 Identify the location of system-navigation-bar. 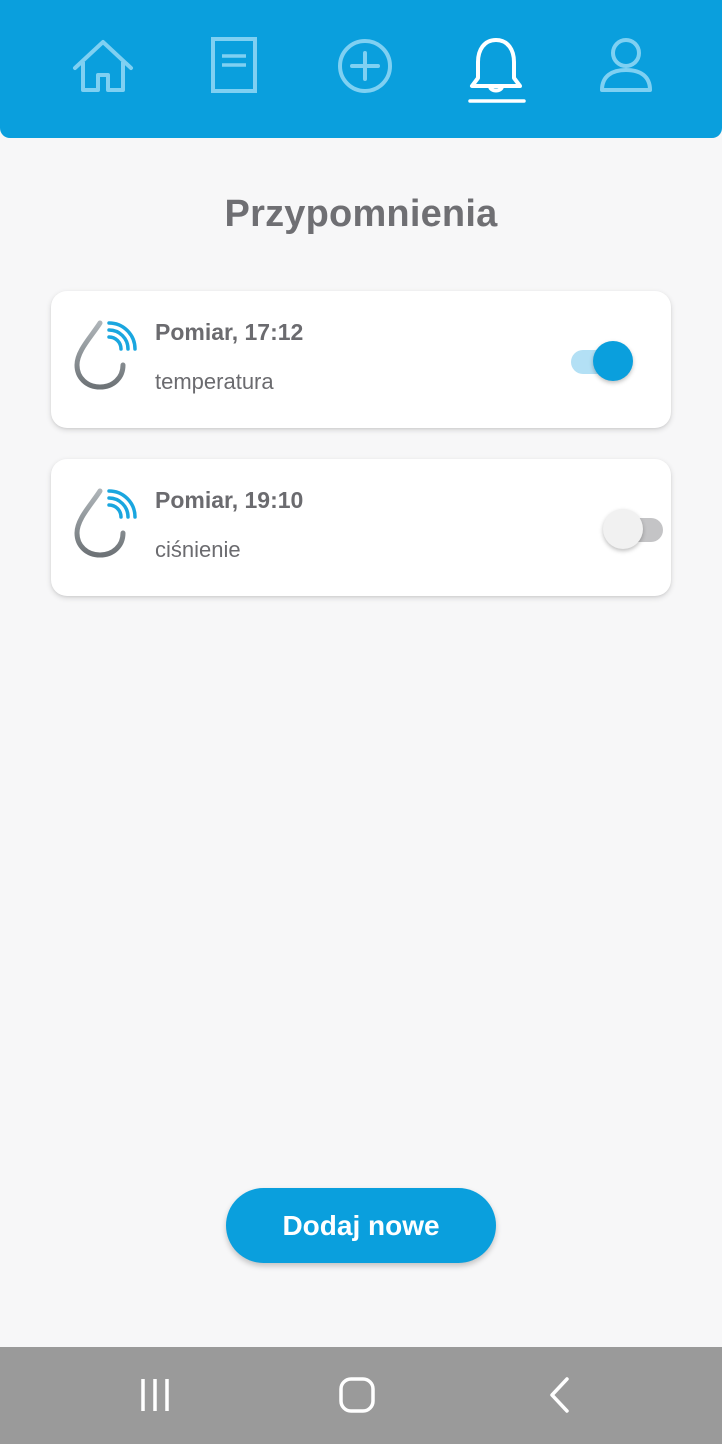
(361, 1395).